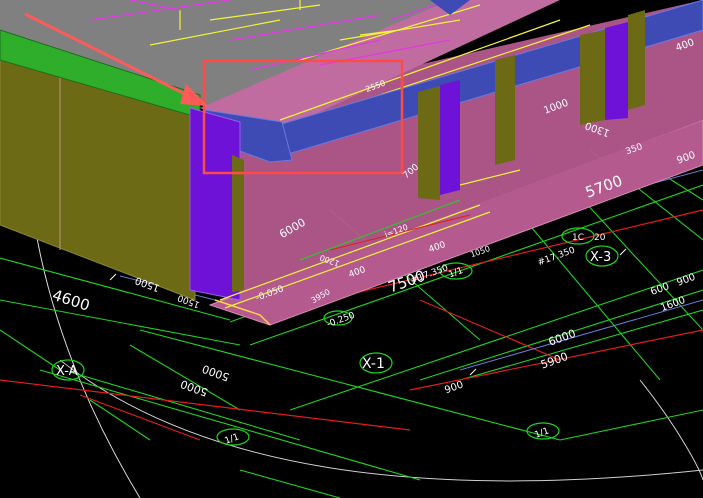 The image size is (703, 498). What do you see at coordinates (673, 304) in the screenshot?
I see `dim-1600: 1600` at bounding box center [673, 304].